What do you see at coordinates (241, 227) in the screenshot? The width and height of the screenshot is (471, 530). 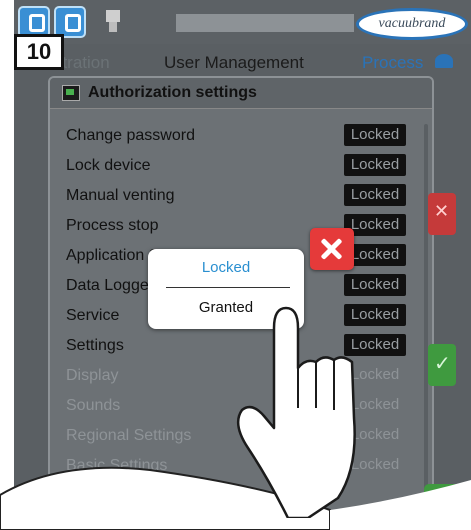 I see `settings-row: Process stop Locked` at bounding box center [241, 227].